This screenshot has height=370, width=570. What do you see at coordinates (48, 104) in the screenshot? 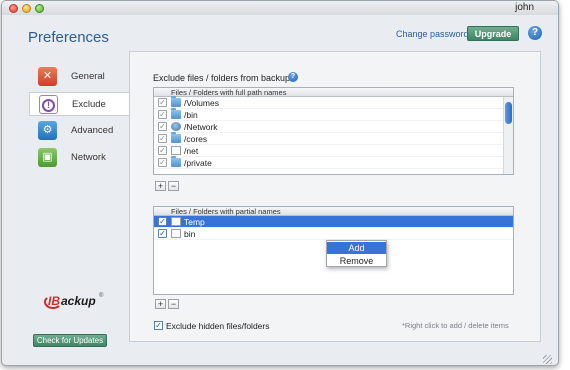
I see `exclude-icon: !` at bounding box center [48, 104].